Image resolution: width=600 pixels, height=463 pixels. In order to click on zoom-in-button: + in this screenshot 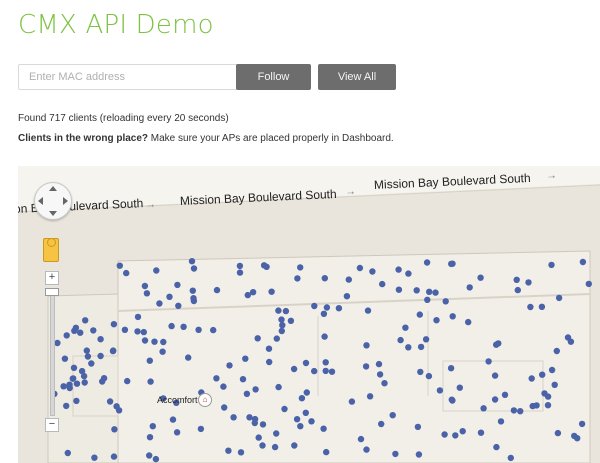, I will do `click(52, 278)`.